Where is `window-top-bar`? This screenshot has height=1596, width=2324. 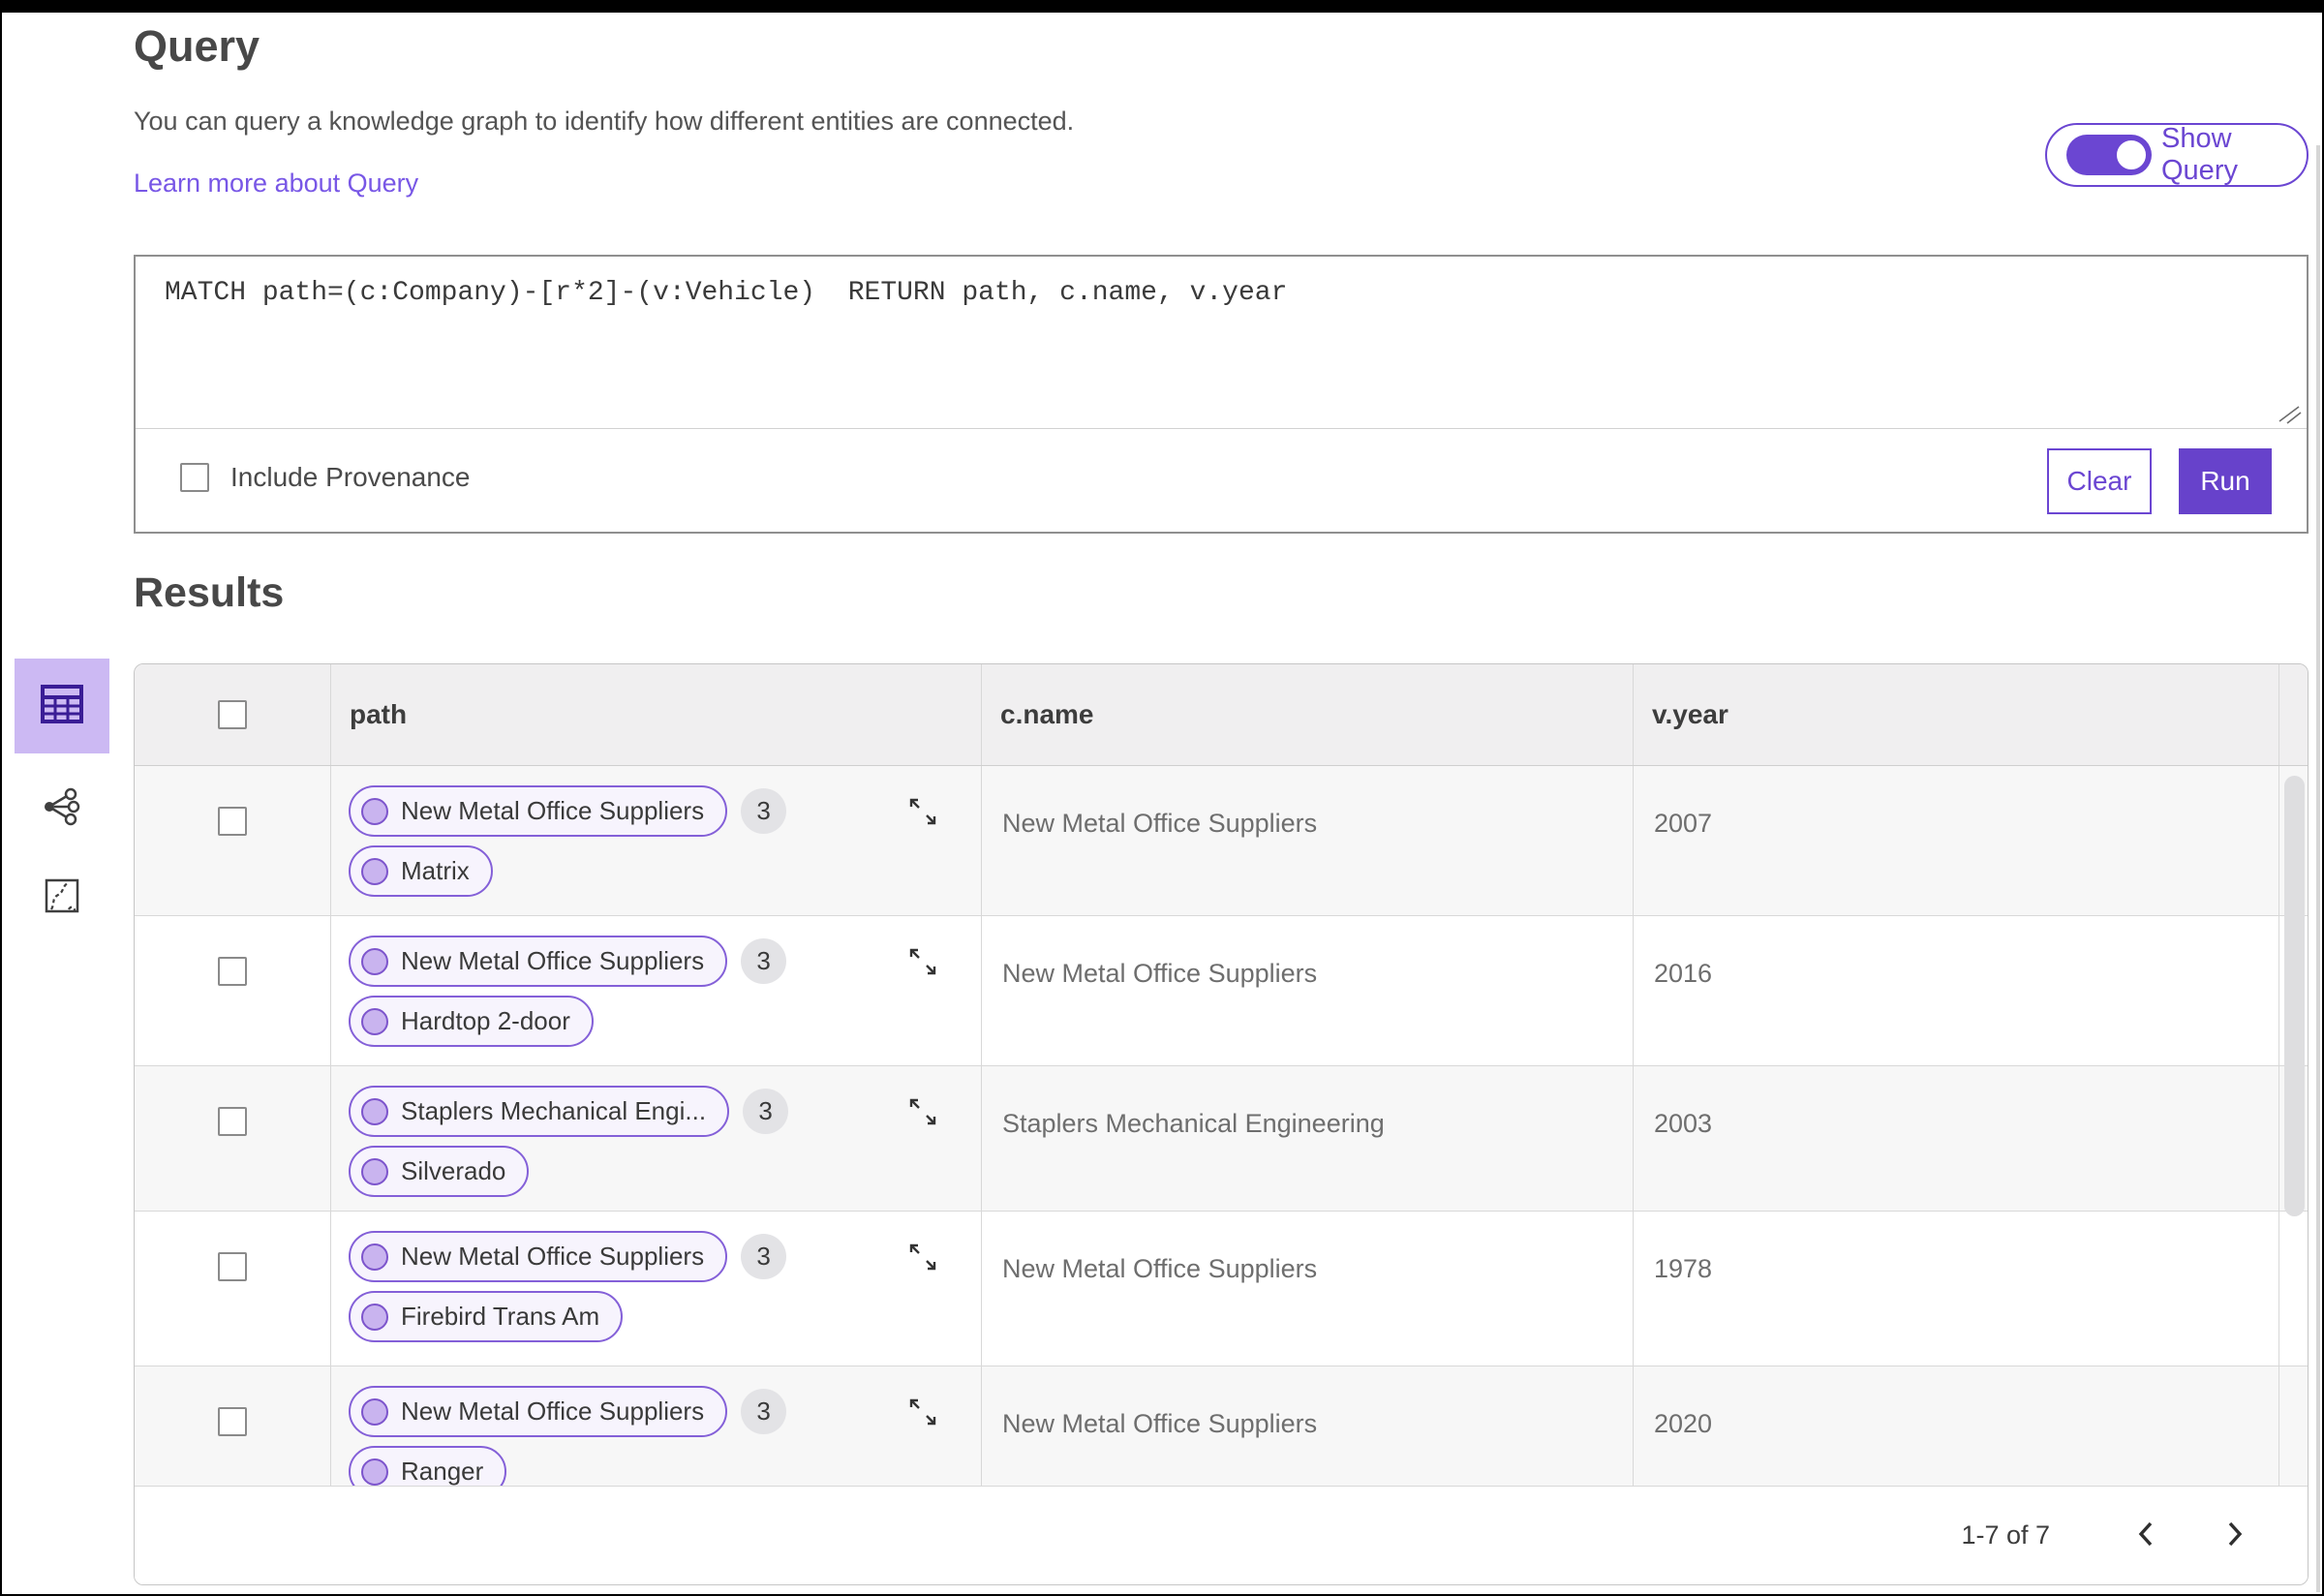 window-top-bar is located at coordinates (1162, 6).